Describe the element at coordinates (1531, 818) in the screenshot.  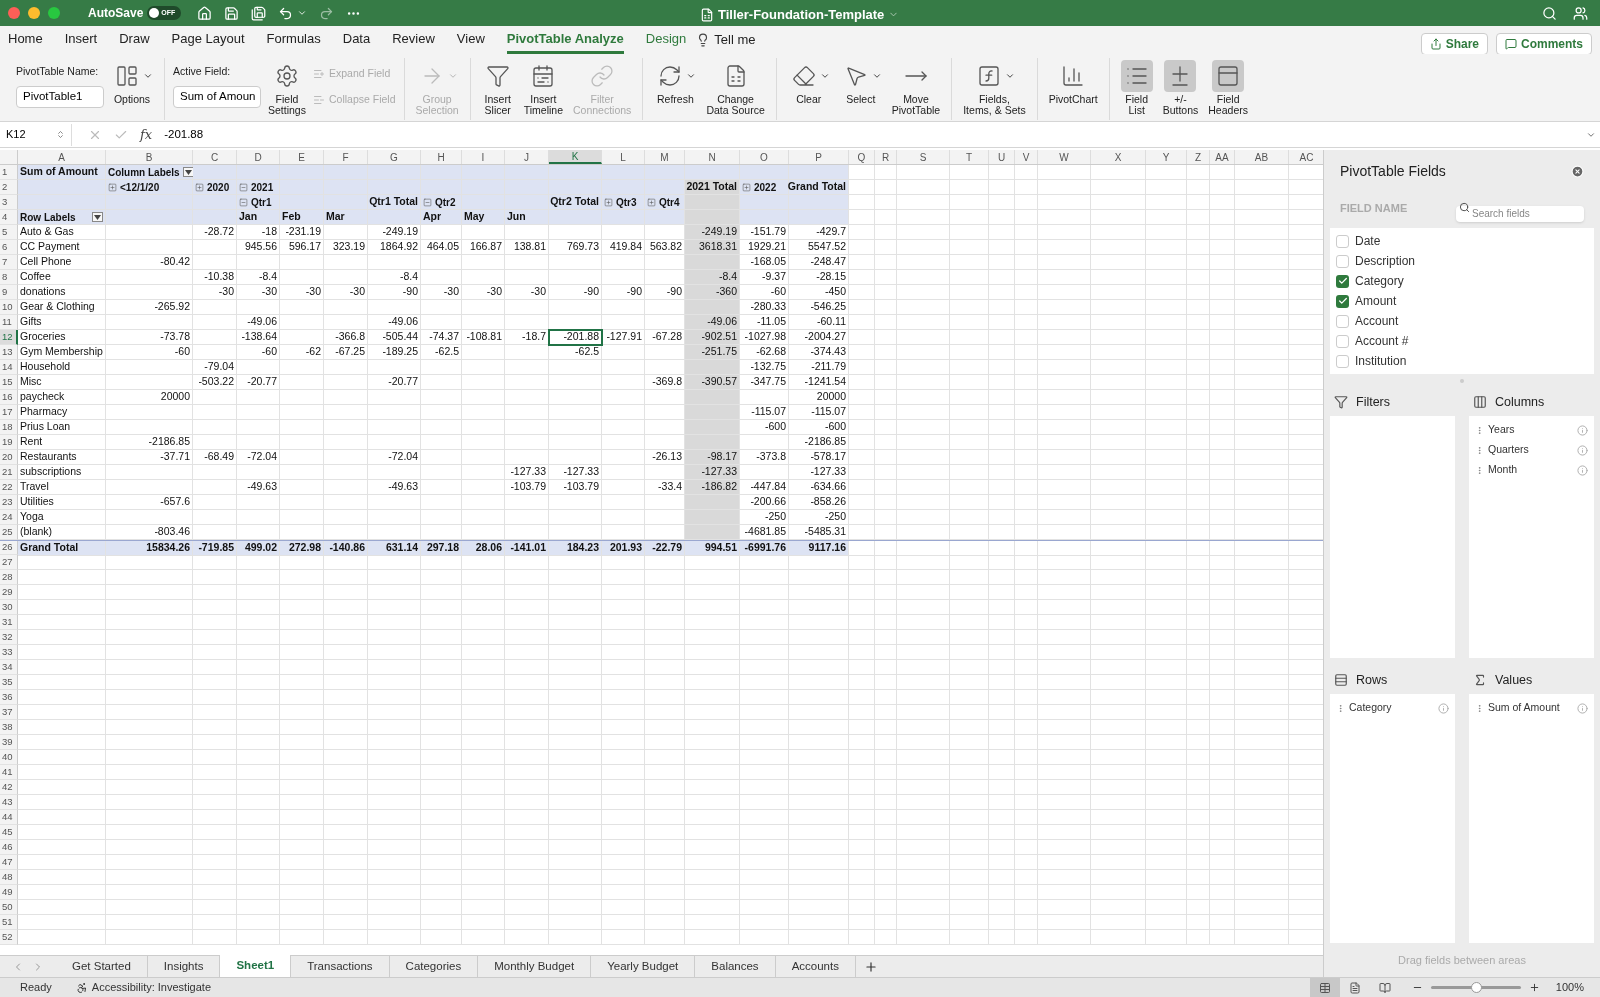
I see `drop-area: Sum of Amount` at that location.